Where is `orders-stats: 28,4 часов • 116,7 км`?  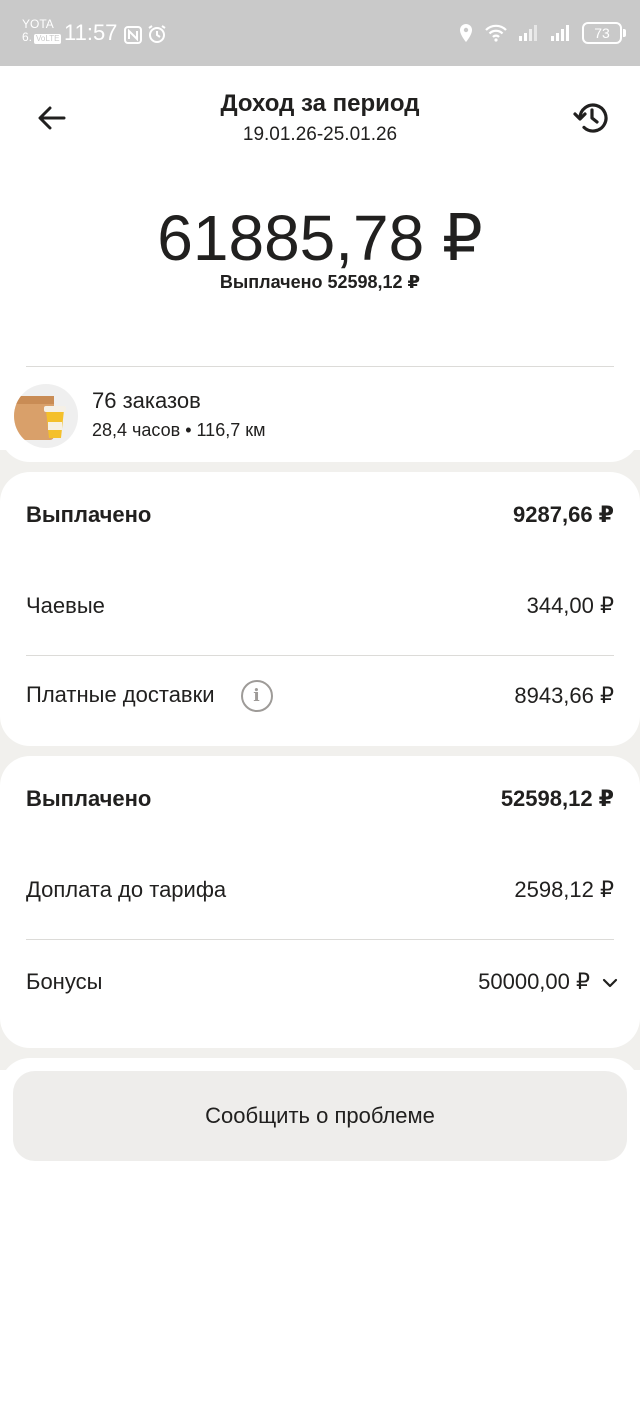
orders-stats: 28,4 часов • 116,7 км is located at coordinates (179, 430).